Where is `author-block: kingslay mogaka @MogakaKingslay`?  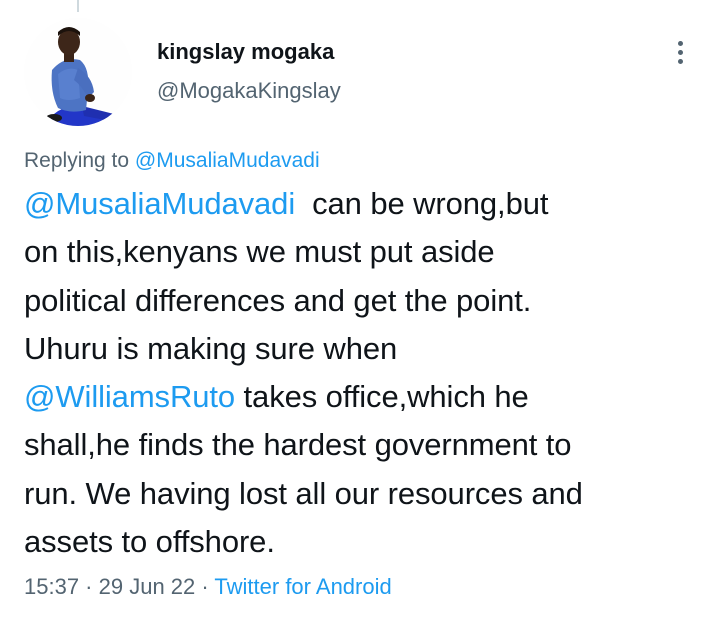 author-block: kingslay mogaka @MogakaKingslay is located at coordinates (249, 71).